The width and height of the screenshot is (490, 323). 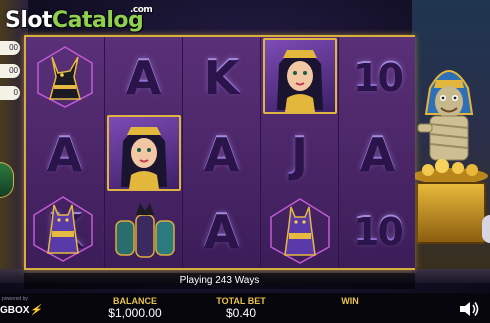 What do you see at coordinates (241, 313) in the screenshot?
I see `total-bet-value: $0.40` at bounding box center [241, 313].